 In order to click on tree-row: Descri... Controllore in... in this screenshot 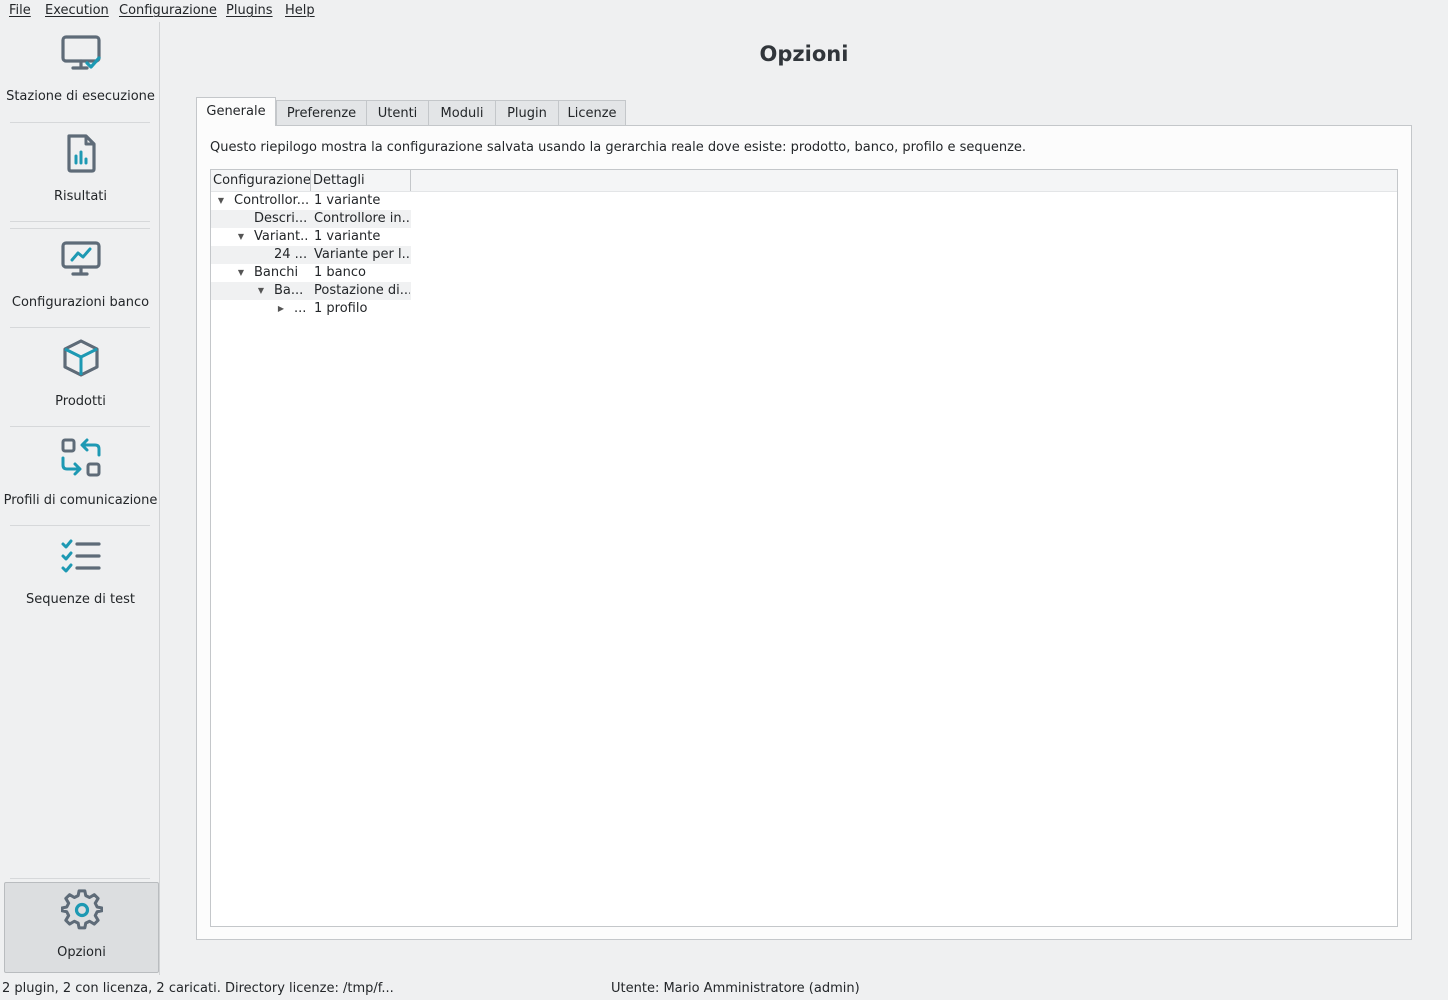, I will do `click(311, 219)`.